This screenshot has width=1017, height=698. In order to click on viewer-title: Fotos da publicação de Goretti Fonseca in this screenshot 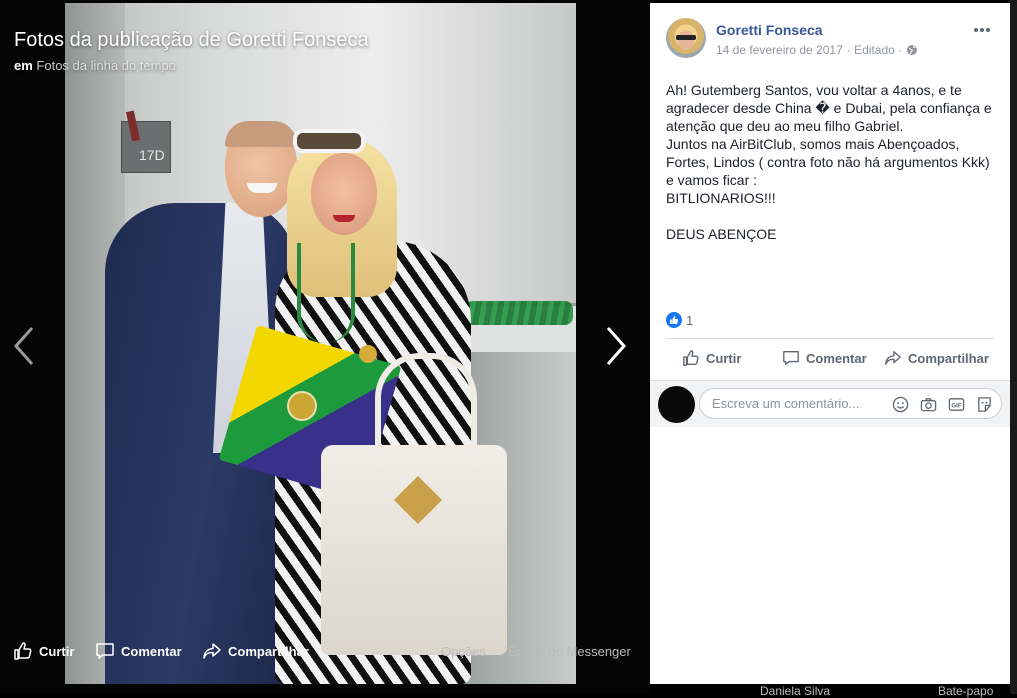, I will do `click(191, 40)`.